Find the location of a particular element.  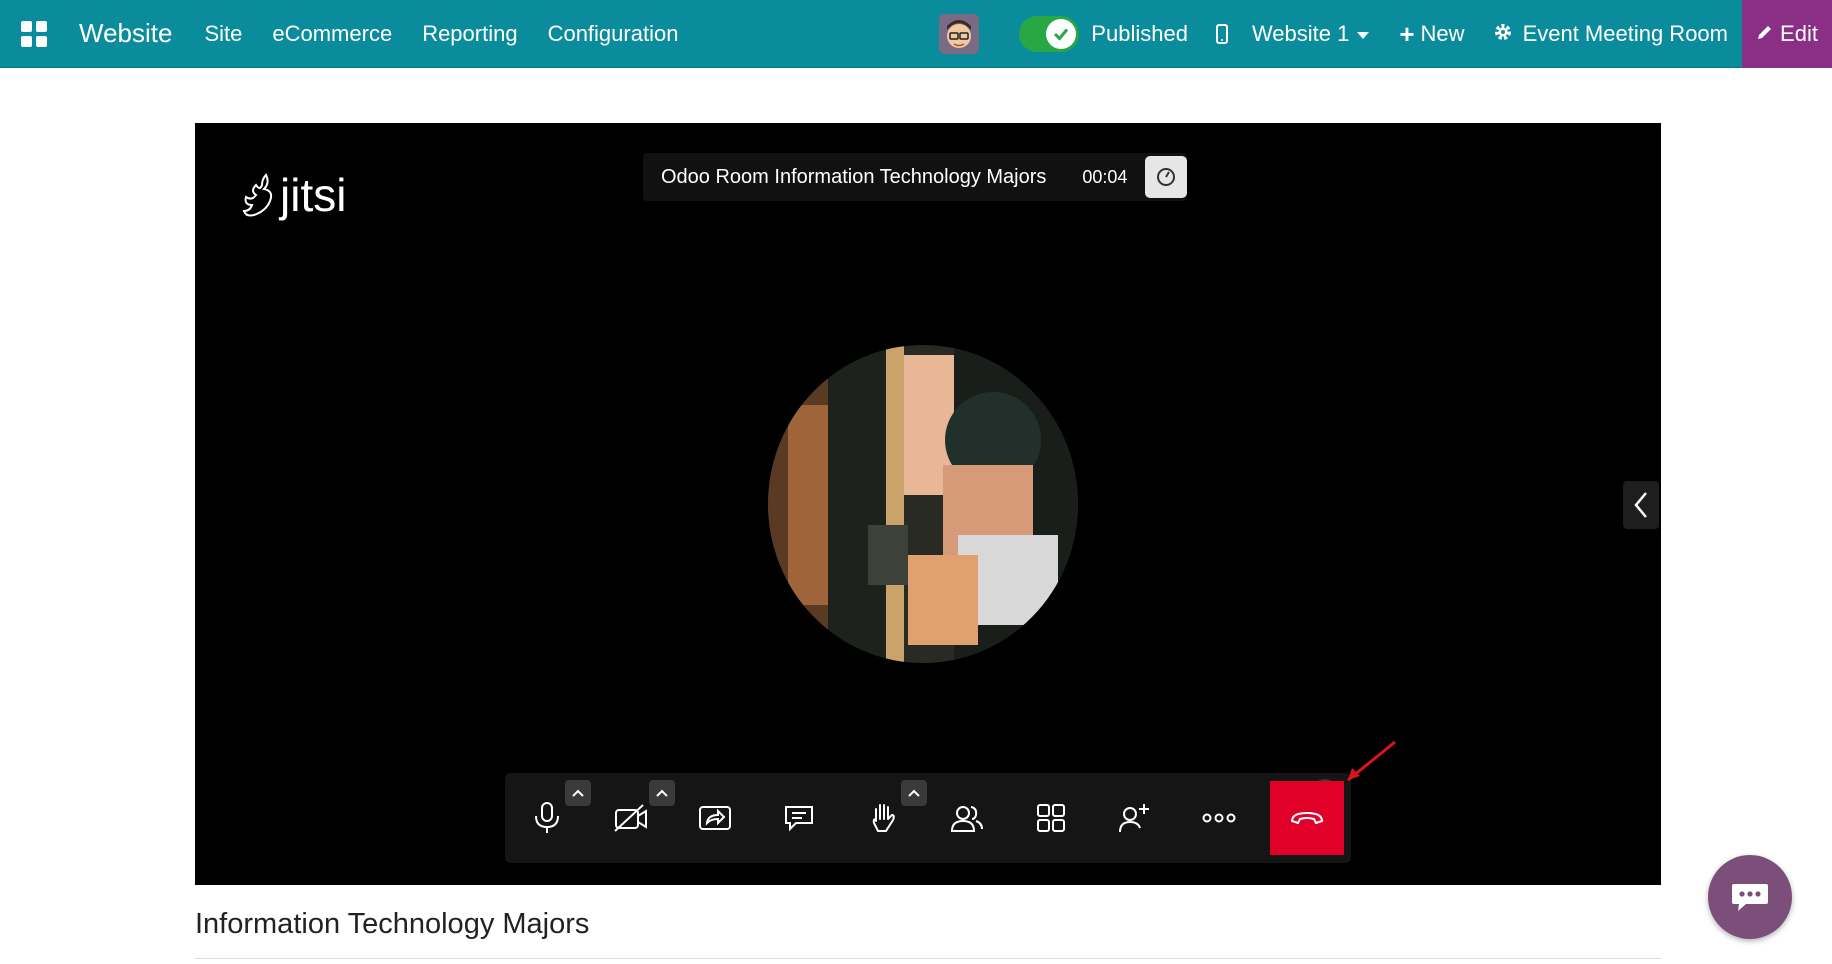

hangup-icon is located at coordinates (1307, 818).